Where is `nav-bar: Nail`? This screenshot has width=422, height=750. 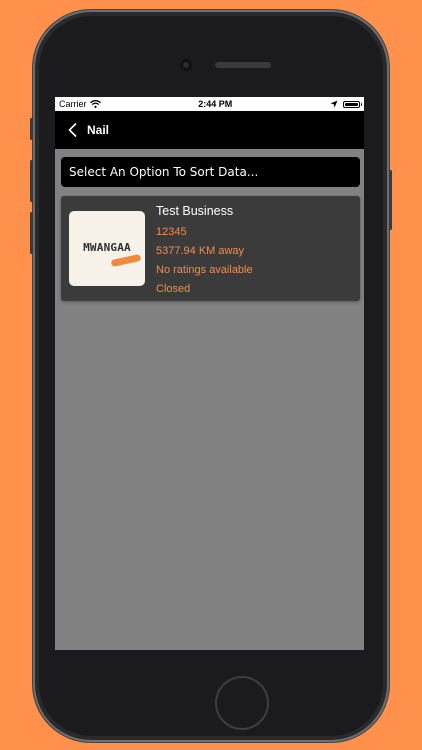
nav-bar: Nail is located at coordinates (209, 130).